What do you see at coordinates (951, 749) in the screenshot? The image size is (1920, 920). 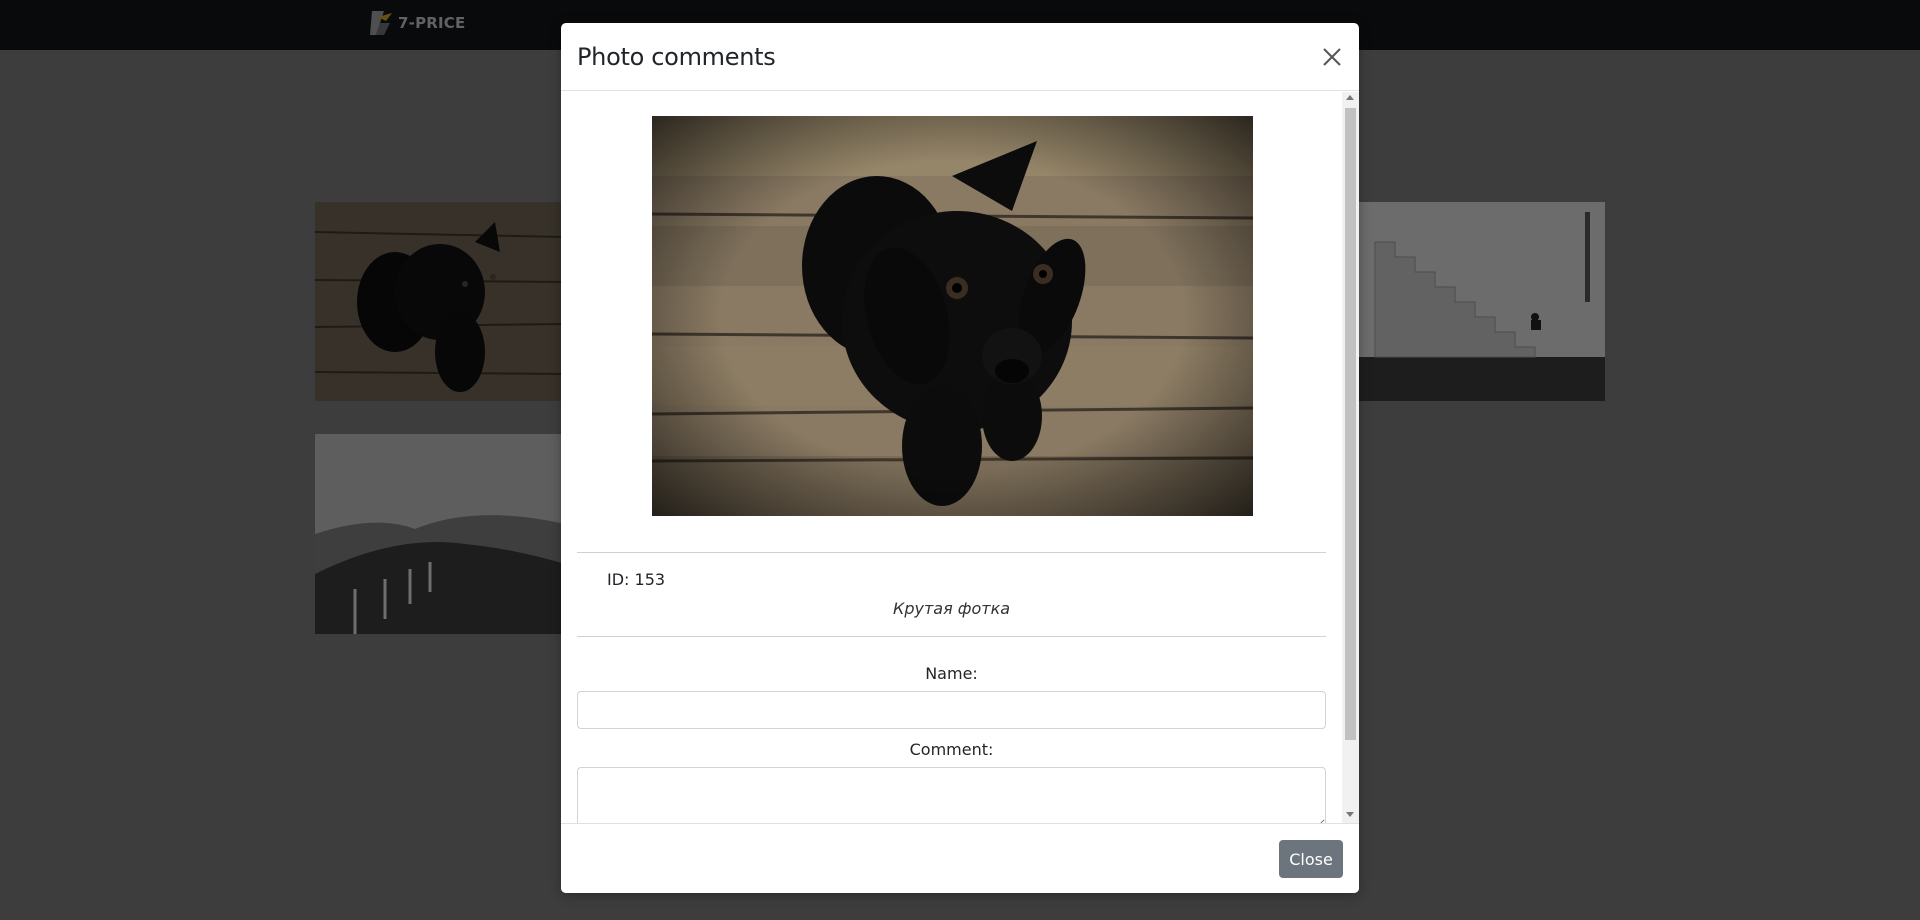 I see `comment-label: Comment:` at bounding box center [951, 749].